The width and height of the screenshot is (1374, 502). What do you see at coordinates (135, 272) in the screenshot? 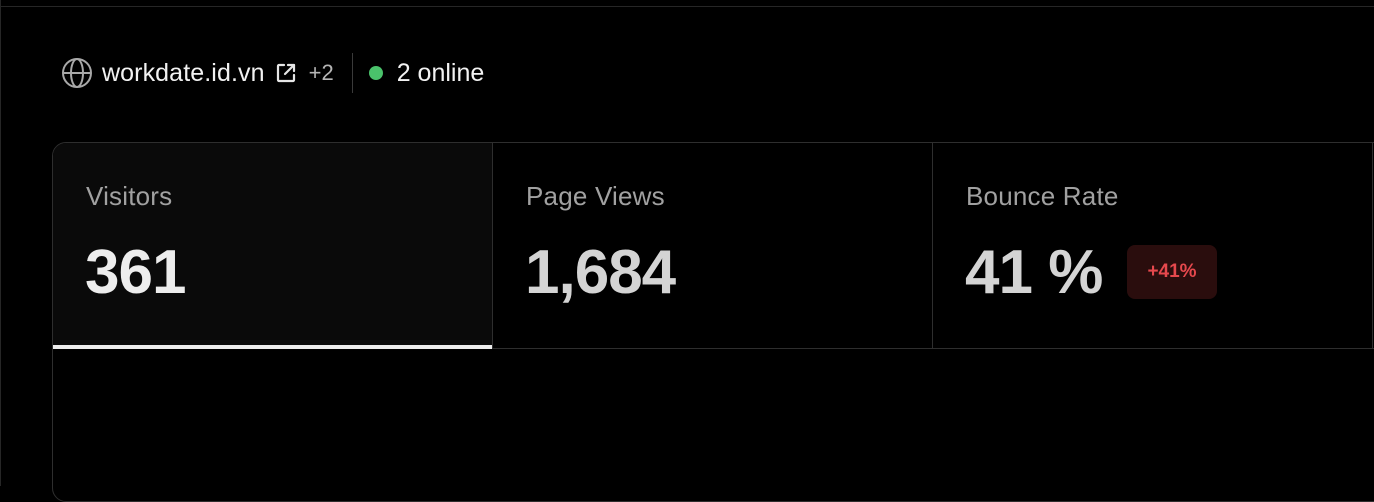
I see `metric-value: 361` at bounding box center [135, 272].